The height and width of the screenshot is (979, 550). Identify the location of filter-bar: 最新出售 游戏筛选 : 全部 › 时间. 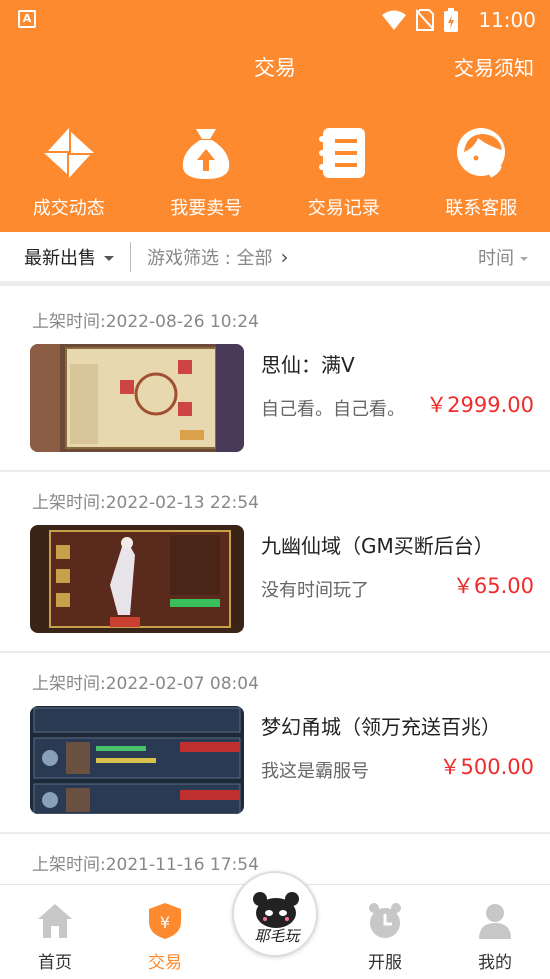
(275, 259).